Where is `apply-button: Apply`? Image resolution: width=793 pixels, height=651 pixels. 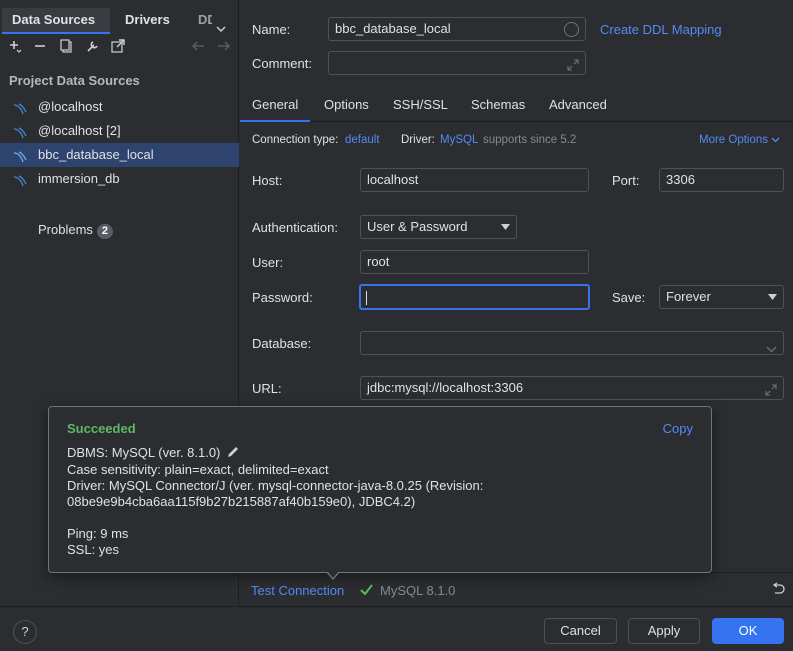 apply-button: Apply is located at coordinates (664, 631).